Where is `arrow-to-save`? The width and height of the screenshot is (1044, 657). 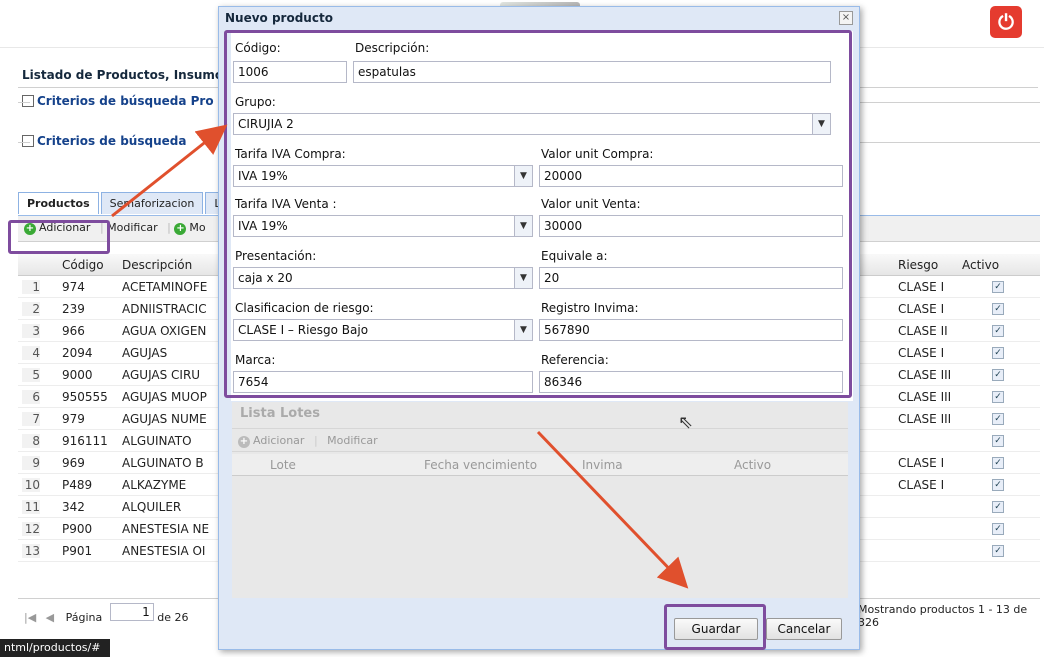 arrow-to-save is located at coordinates (612, 509).